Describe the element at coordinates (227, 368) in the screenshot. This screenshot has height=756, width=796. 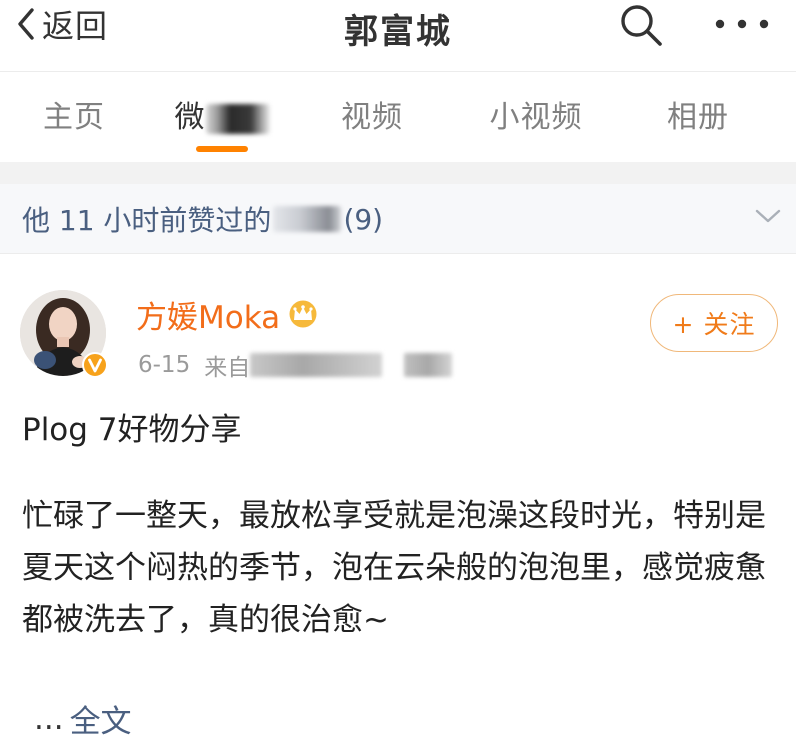
I see `post-source-label: 来自` at that location.